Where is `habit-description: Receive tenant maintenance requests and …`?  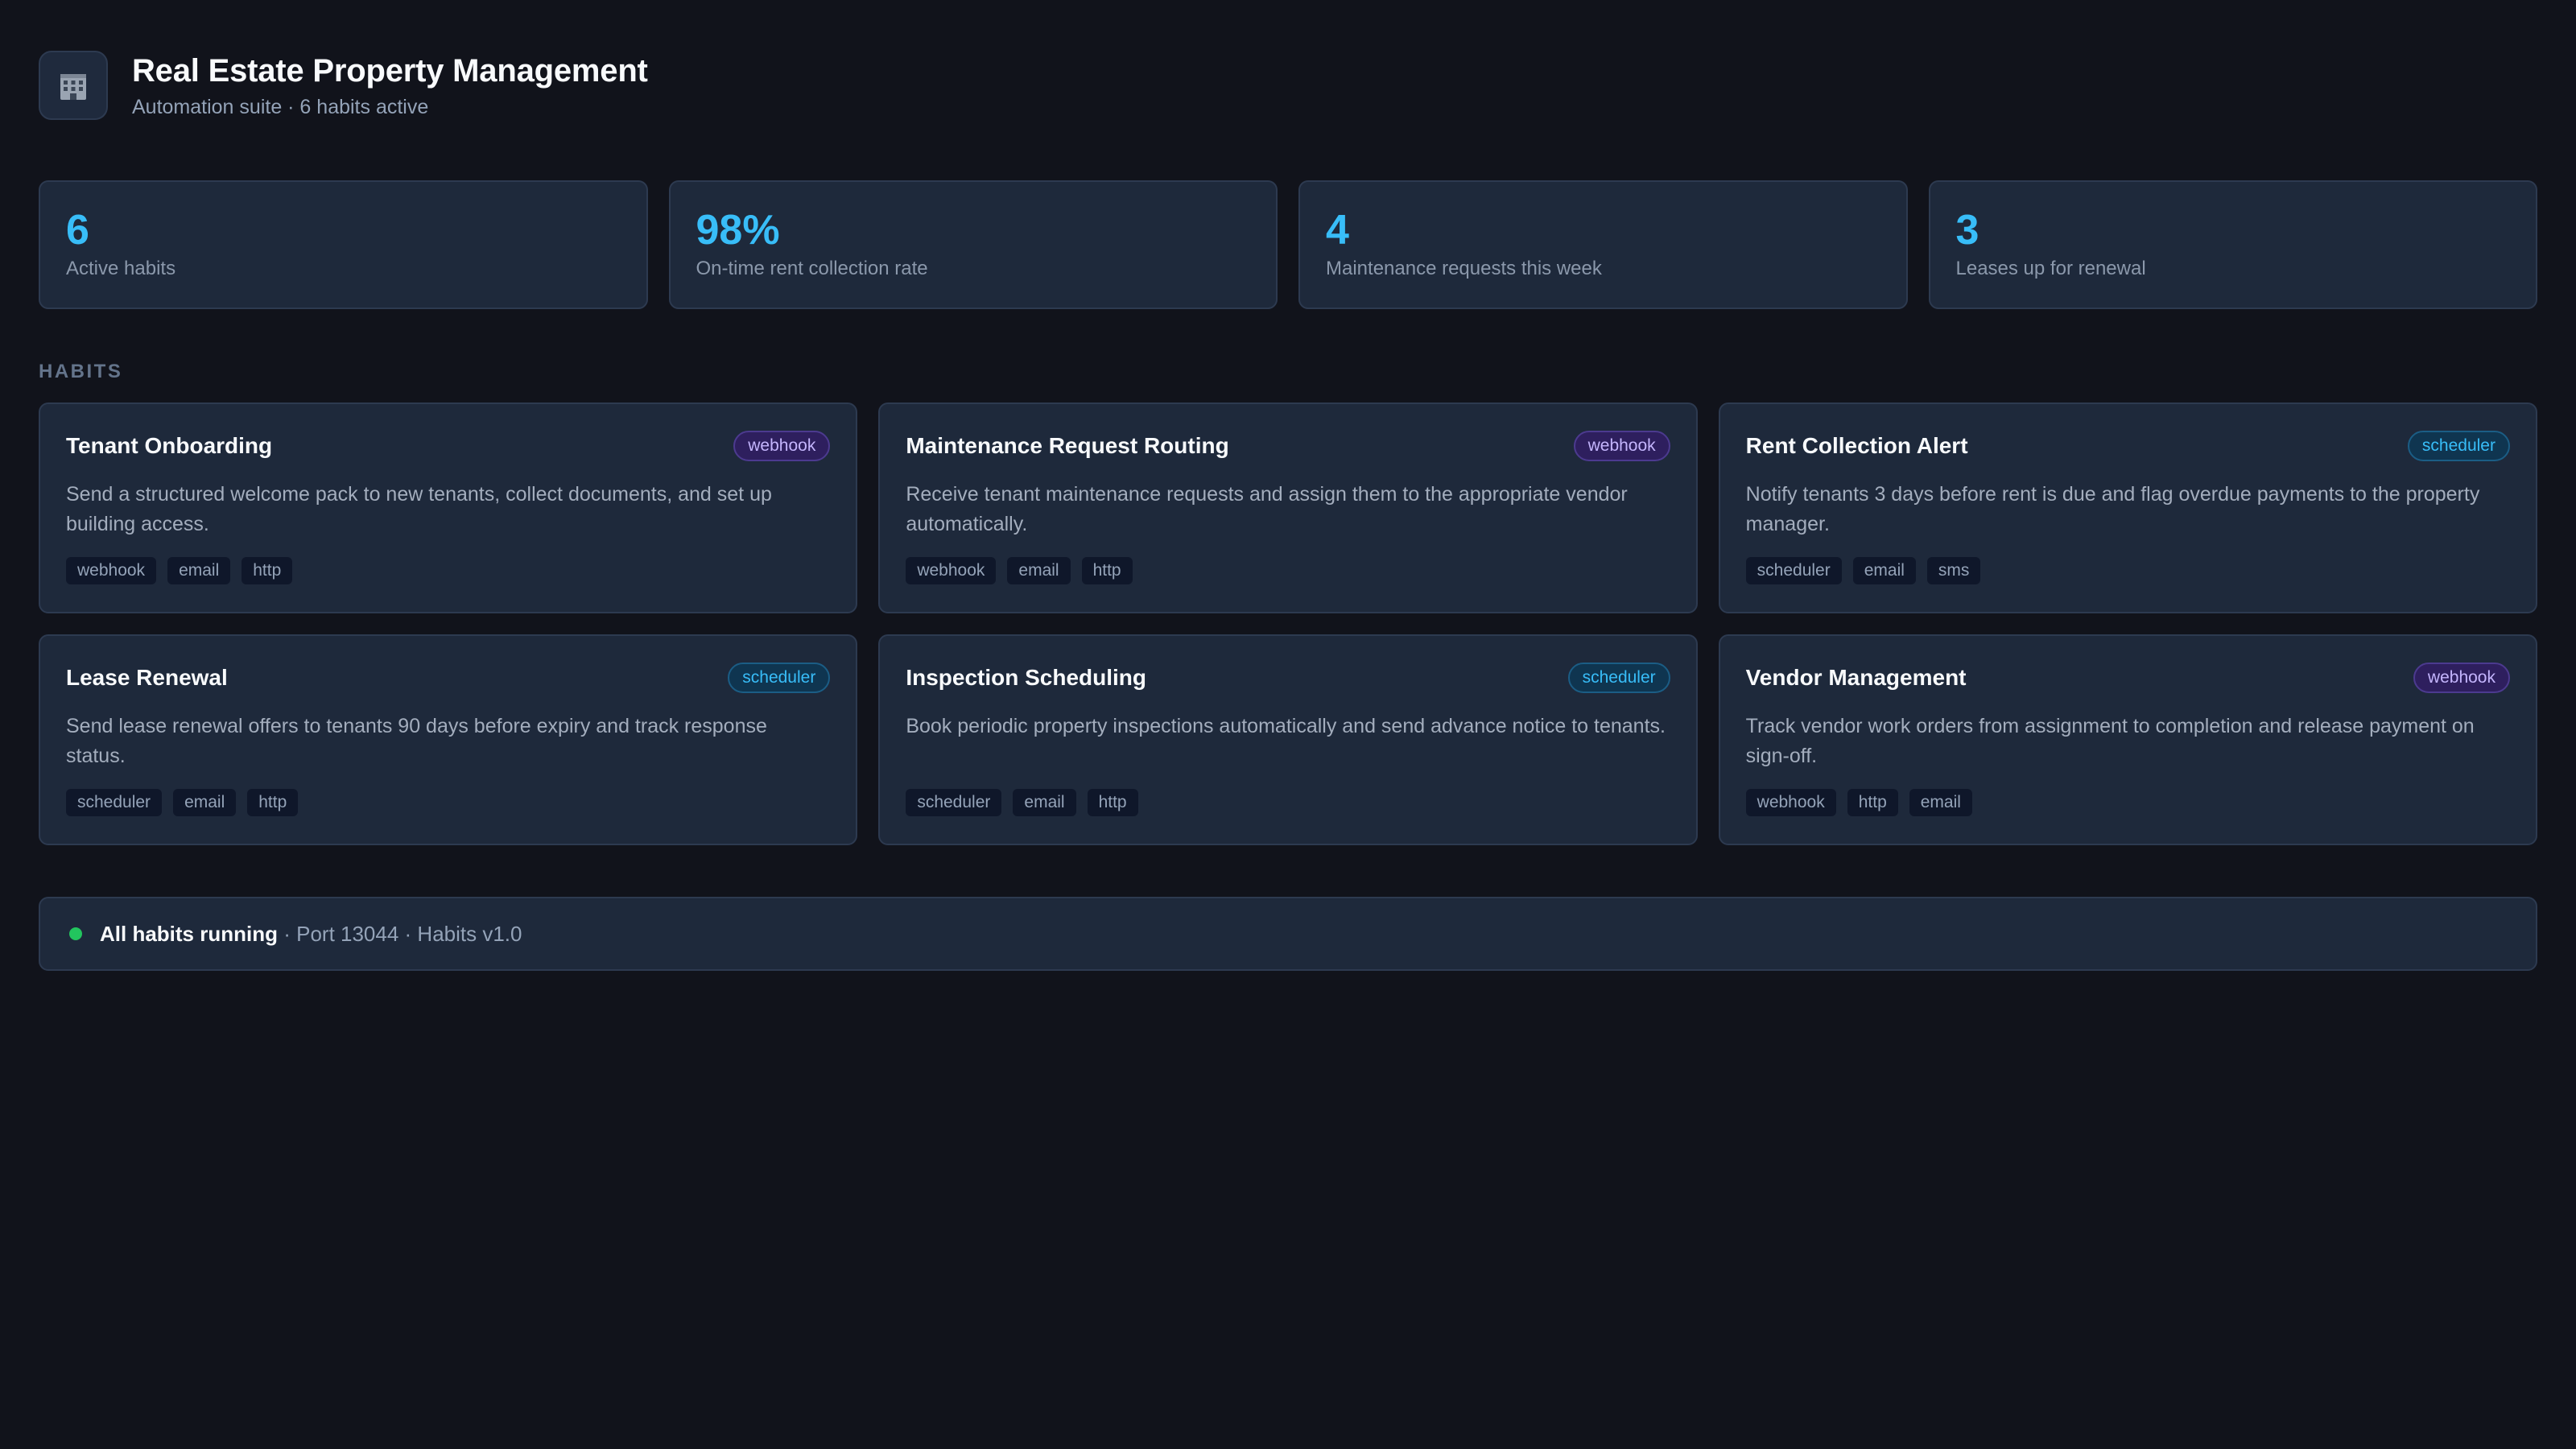 habit-description: Receive tenant maintenance requests and … is located at coordinates (1267, 509).